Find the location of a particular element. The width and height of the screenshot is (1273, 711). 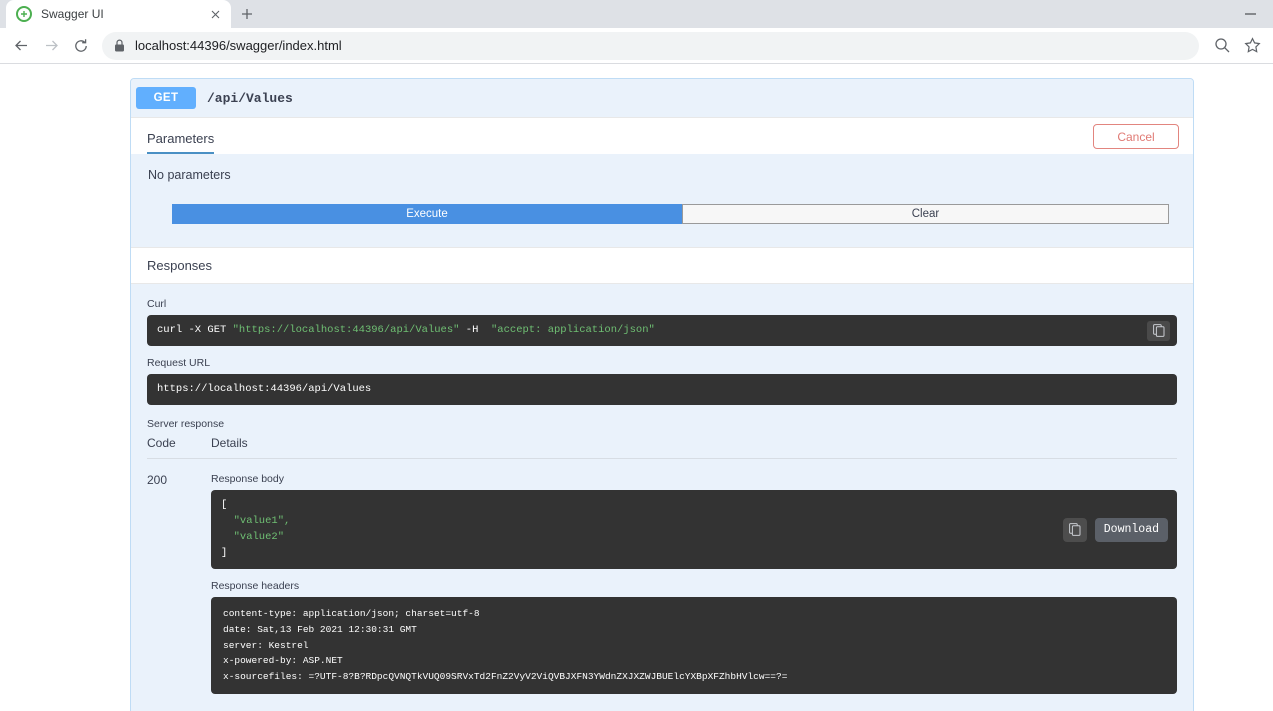

minimize-button is located at coordinates (1250, 14).